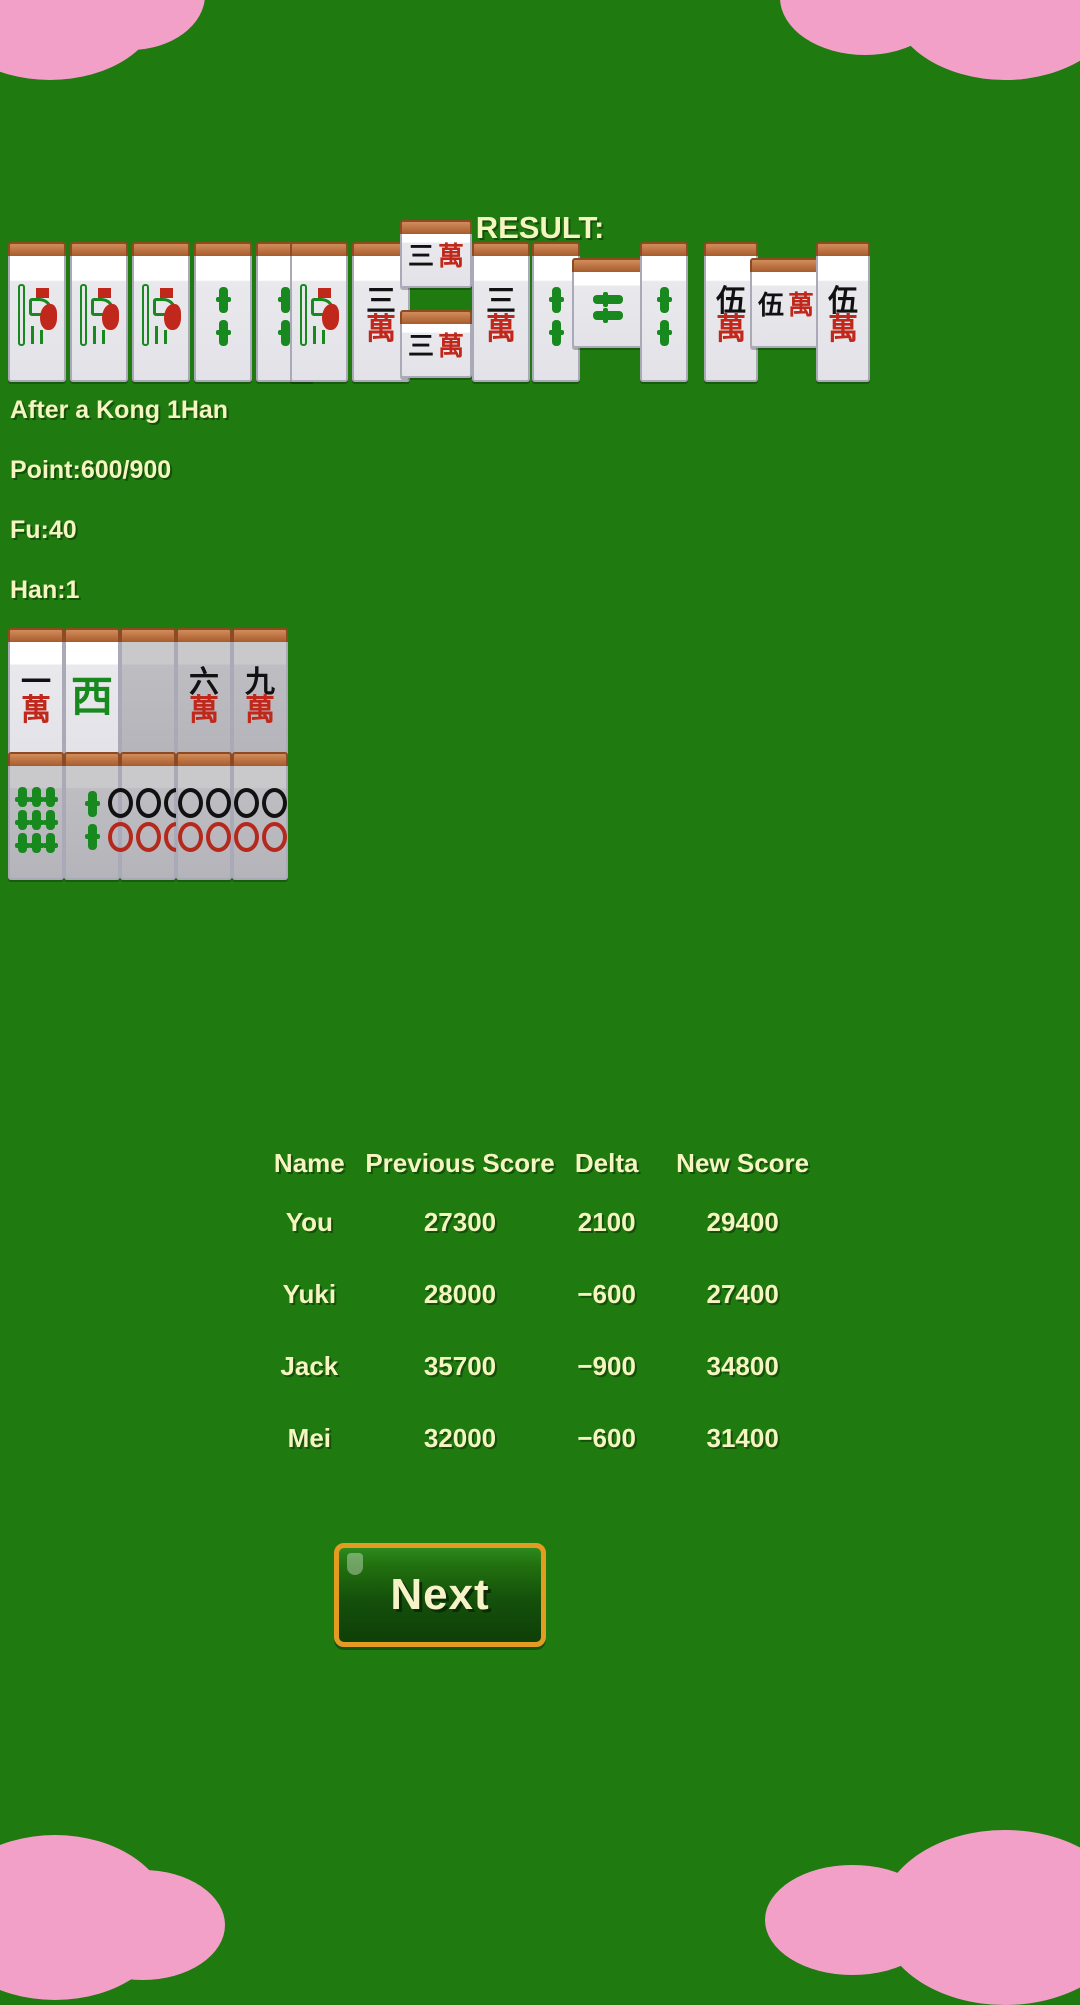  I want to click on tile-wind-glyph: 西, so click(91, 696).